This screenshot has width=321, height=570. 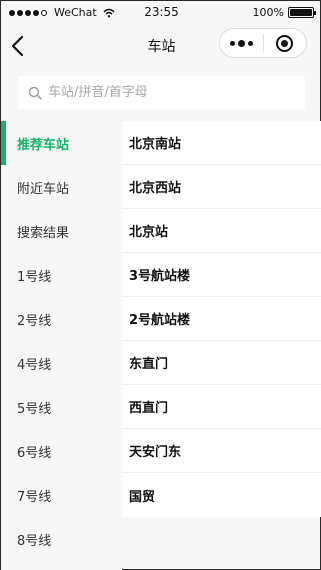 What do you see at coordinates (61, 495) in the screenshot?
I see `sidebar-item: 7号线` at bounding box center [61, 495].